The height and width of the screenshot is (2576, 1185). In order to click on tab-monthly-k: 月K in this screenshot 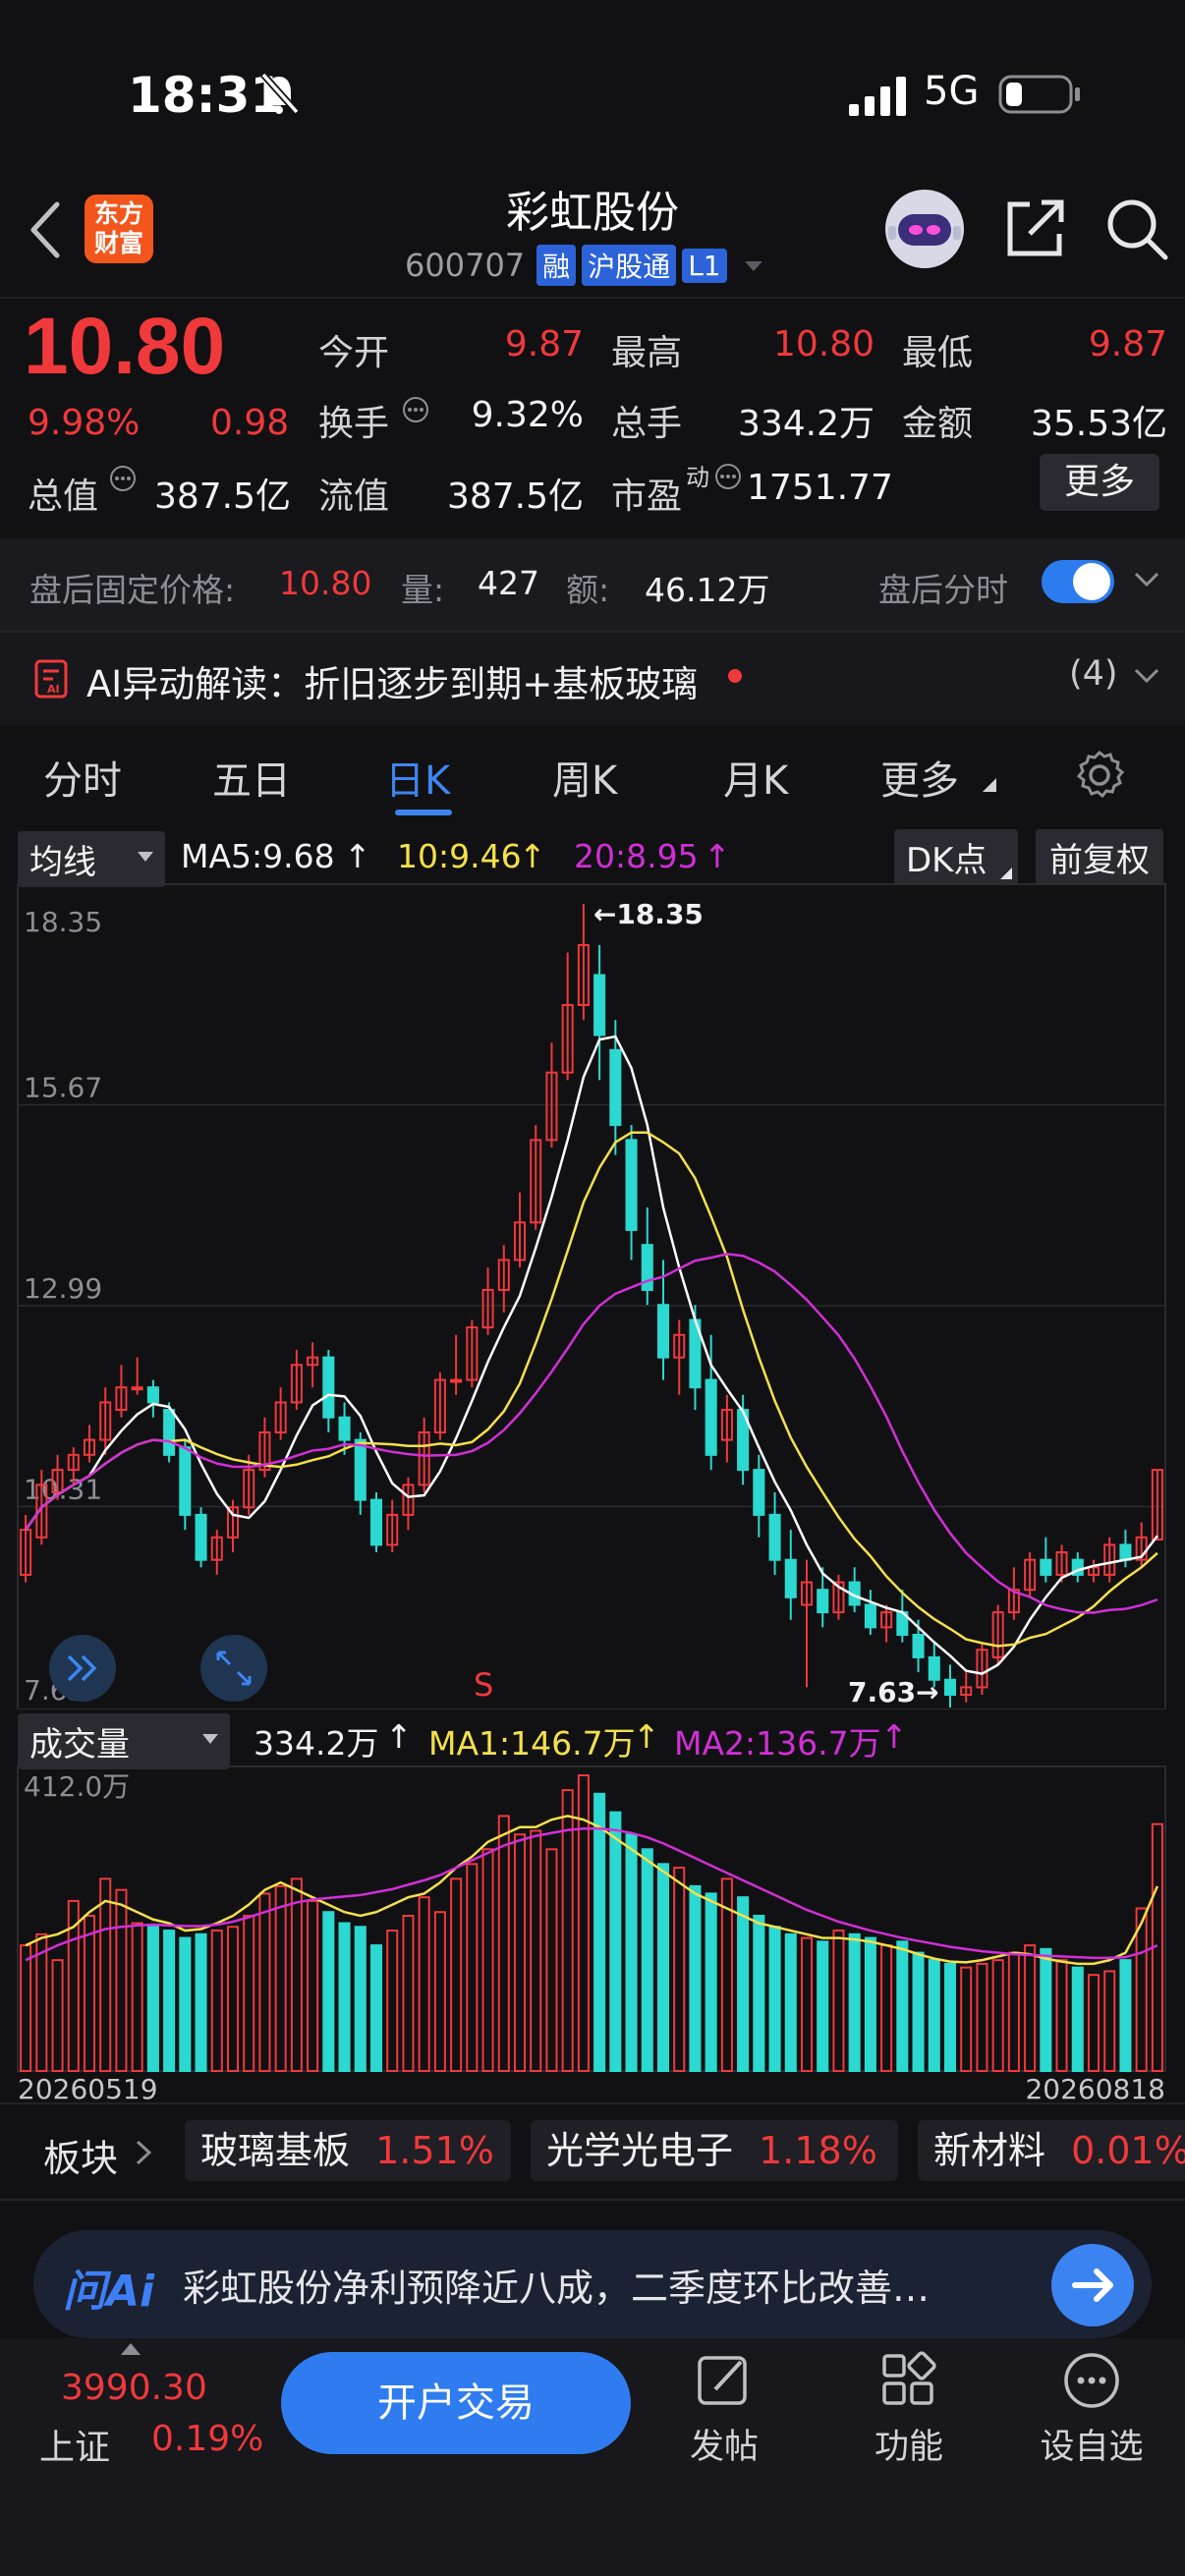, I will do `click(755, 777)`.